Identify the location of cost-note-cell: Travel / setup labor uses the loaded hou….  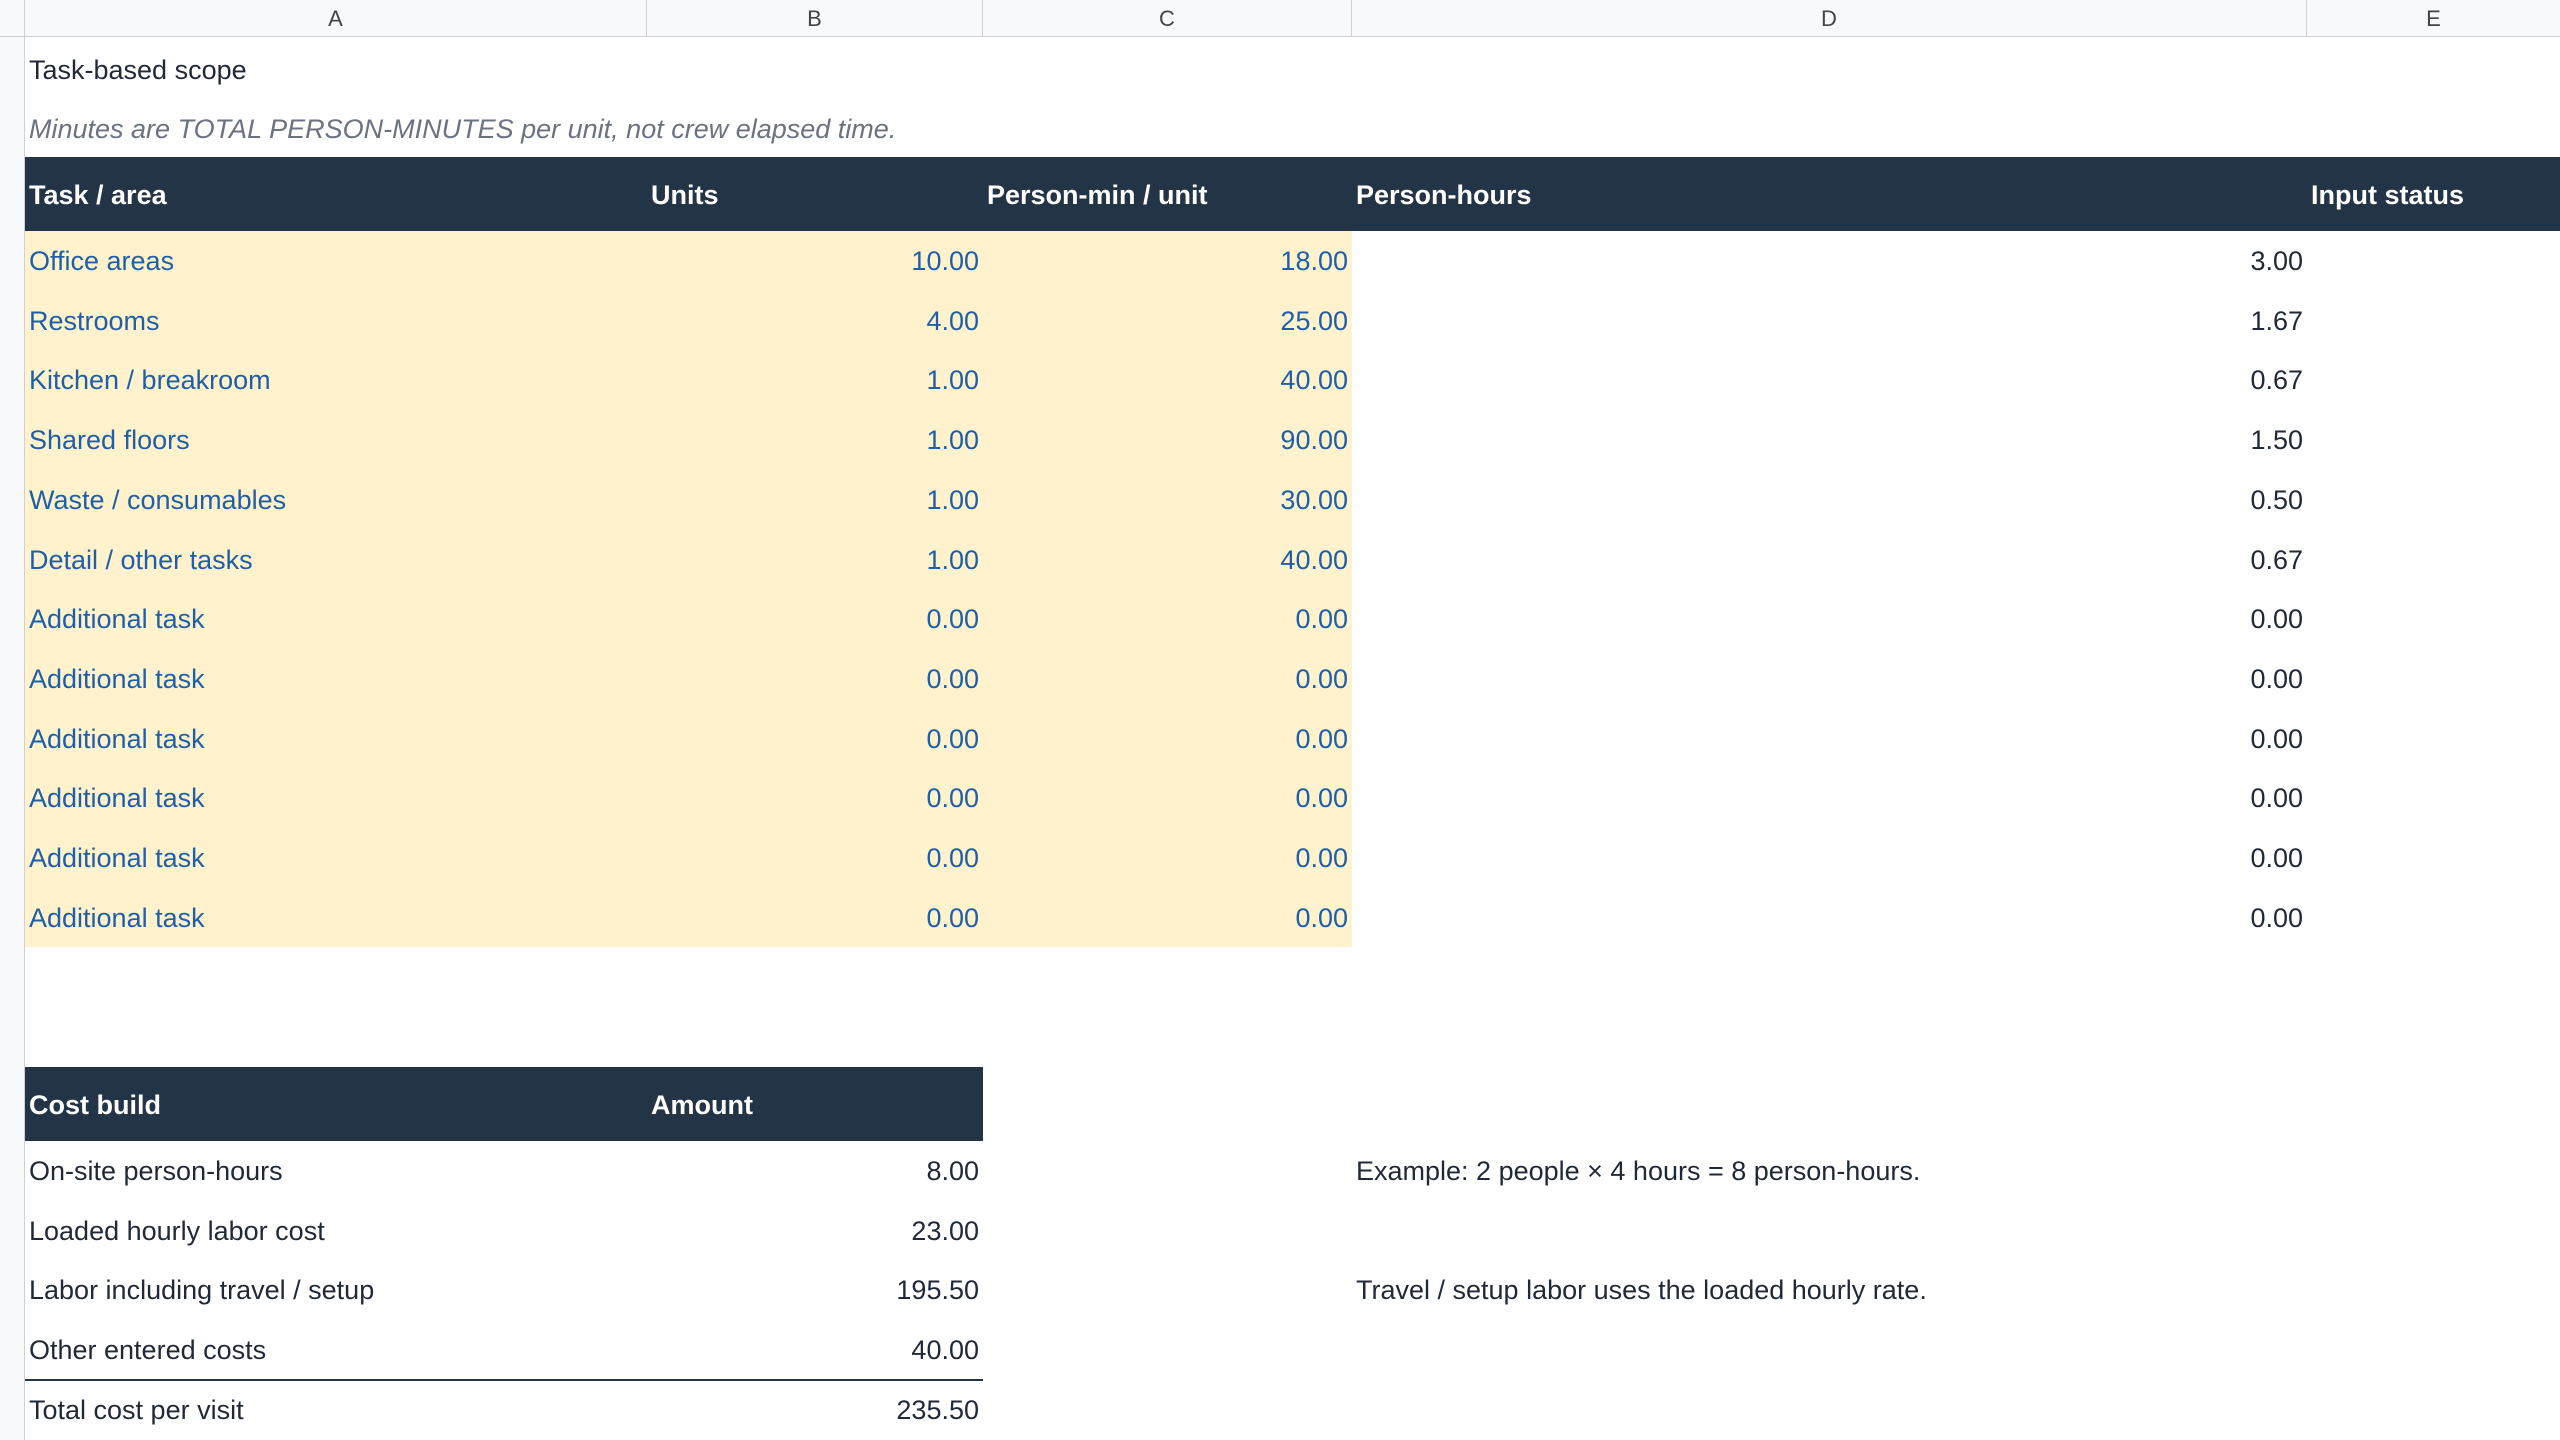
(1829, 1290).